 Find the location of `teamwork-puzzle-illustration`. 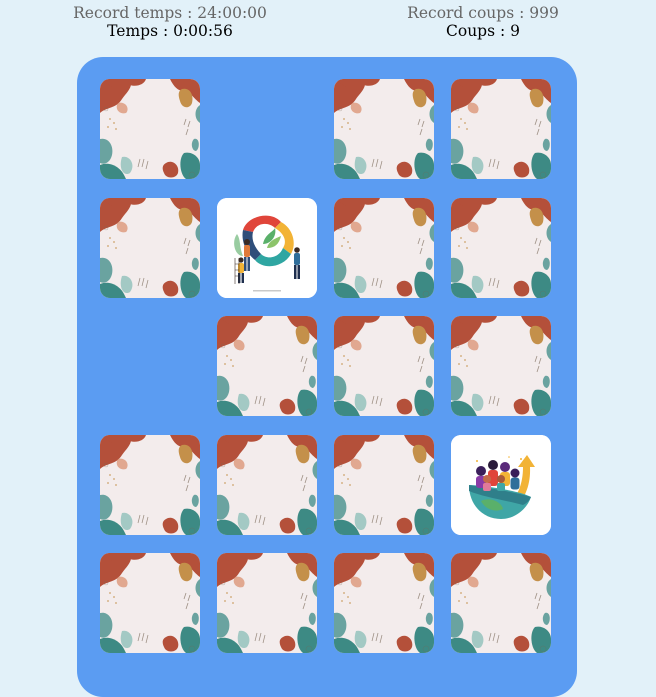

teamwork-puzzle-illustration is located at coordinates (267, 247).